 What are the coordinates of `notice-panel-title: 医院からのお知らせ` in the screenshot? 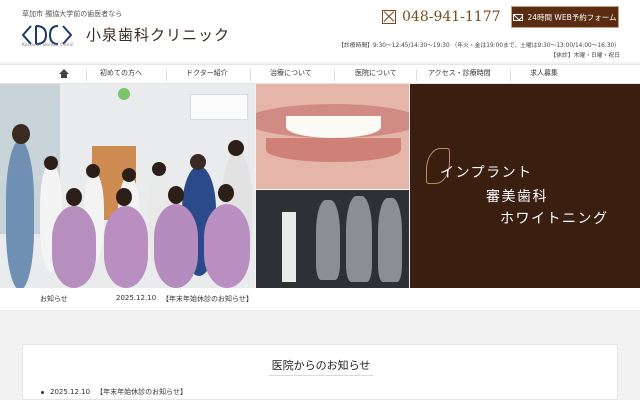 It's located at (321, 365).